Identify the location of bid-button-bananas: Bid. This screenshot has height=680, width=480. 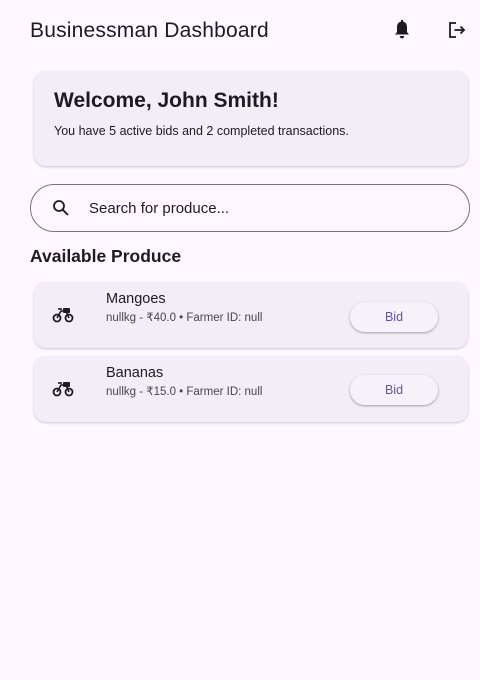
(394, 390).